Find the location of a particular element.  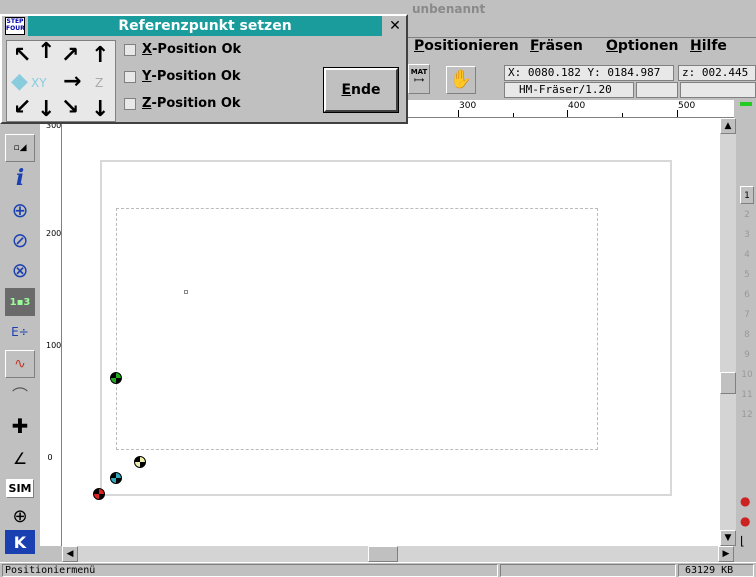

app-logo: STEP FOUR is located at coordinates (15, 26).